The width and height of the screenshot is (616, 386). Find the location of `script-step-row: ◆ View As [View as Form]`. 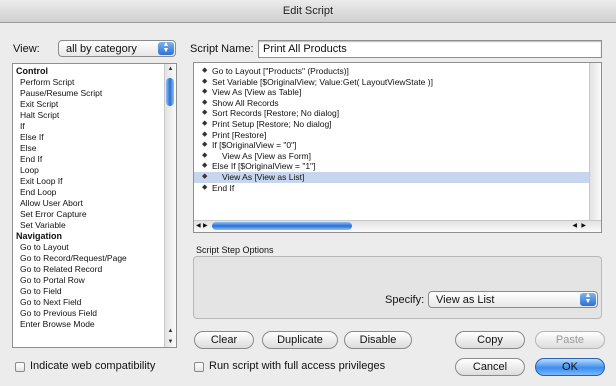

script-step-row: ◆ View As [View as Form] is located at coordinates (397, 156).